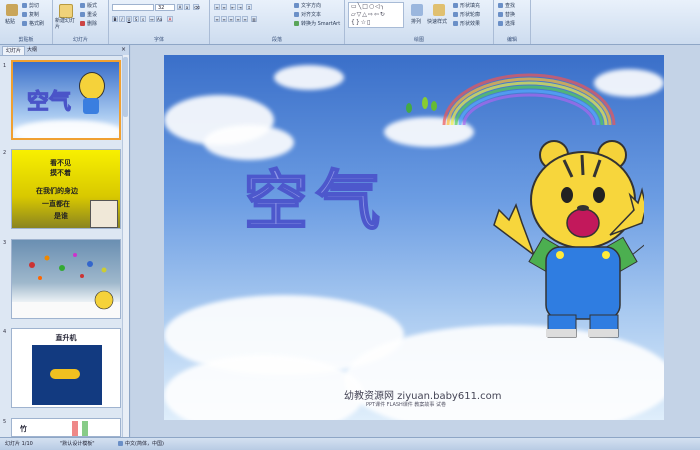 This screenshot has height=450, width=700. I want to click on thumb-title: 空气, so click(49, 103).